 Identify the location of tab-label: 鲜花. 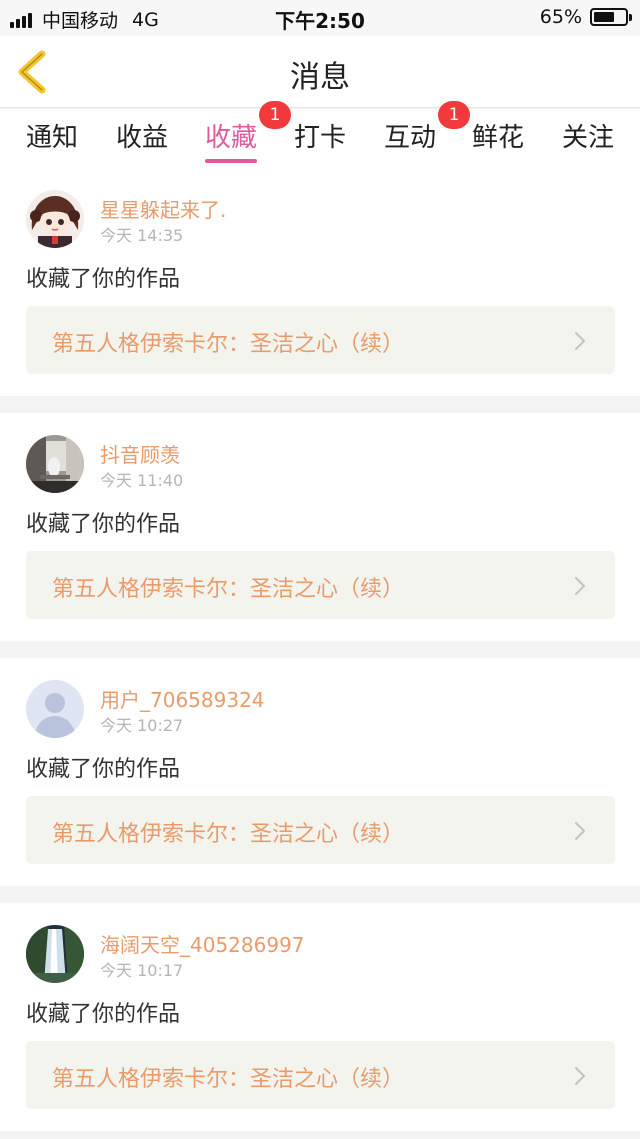
(498, 138).